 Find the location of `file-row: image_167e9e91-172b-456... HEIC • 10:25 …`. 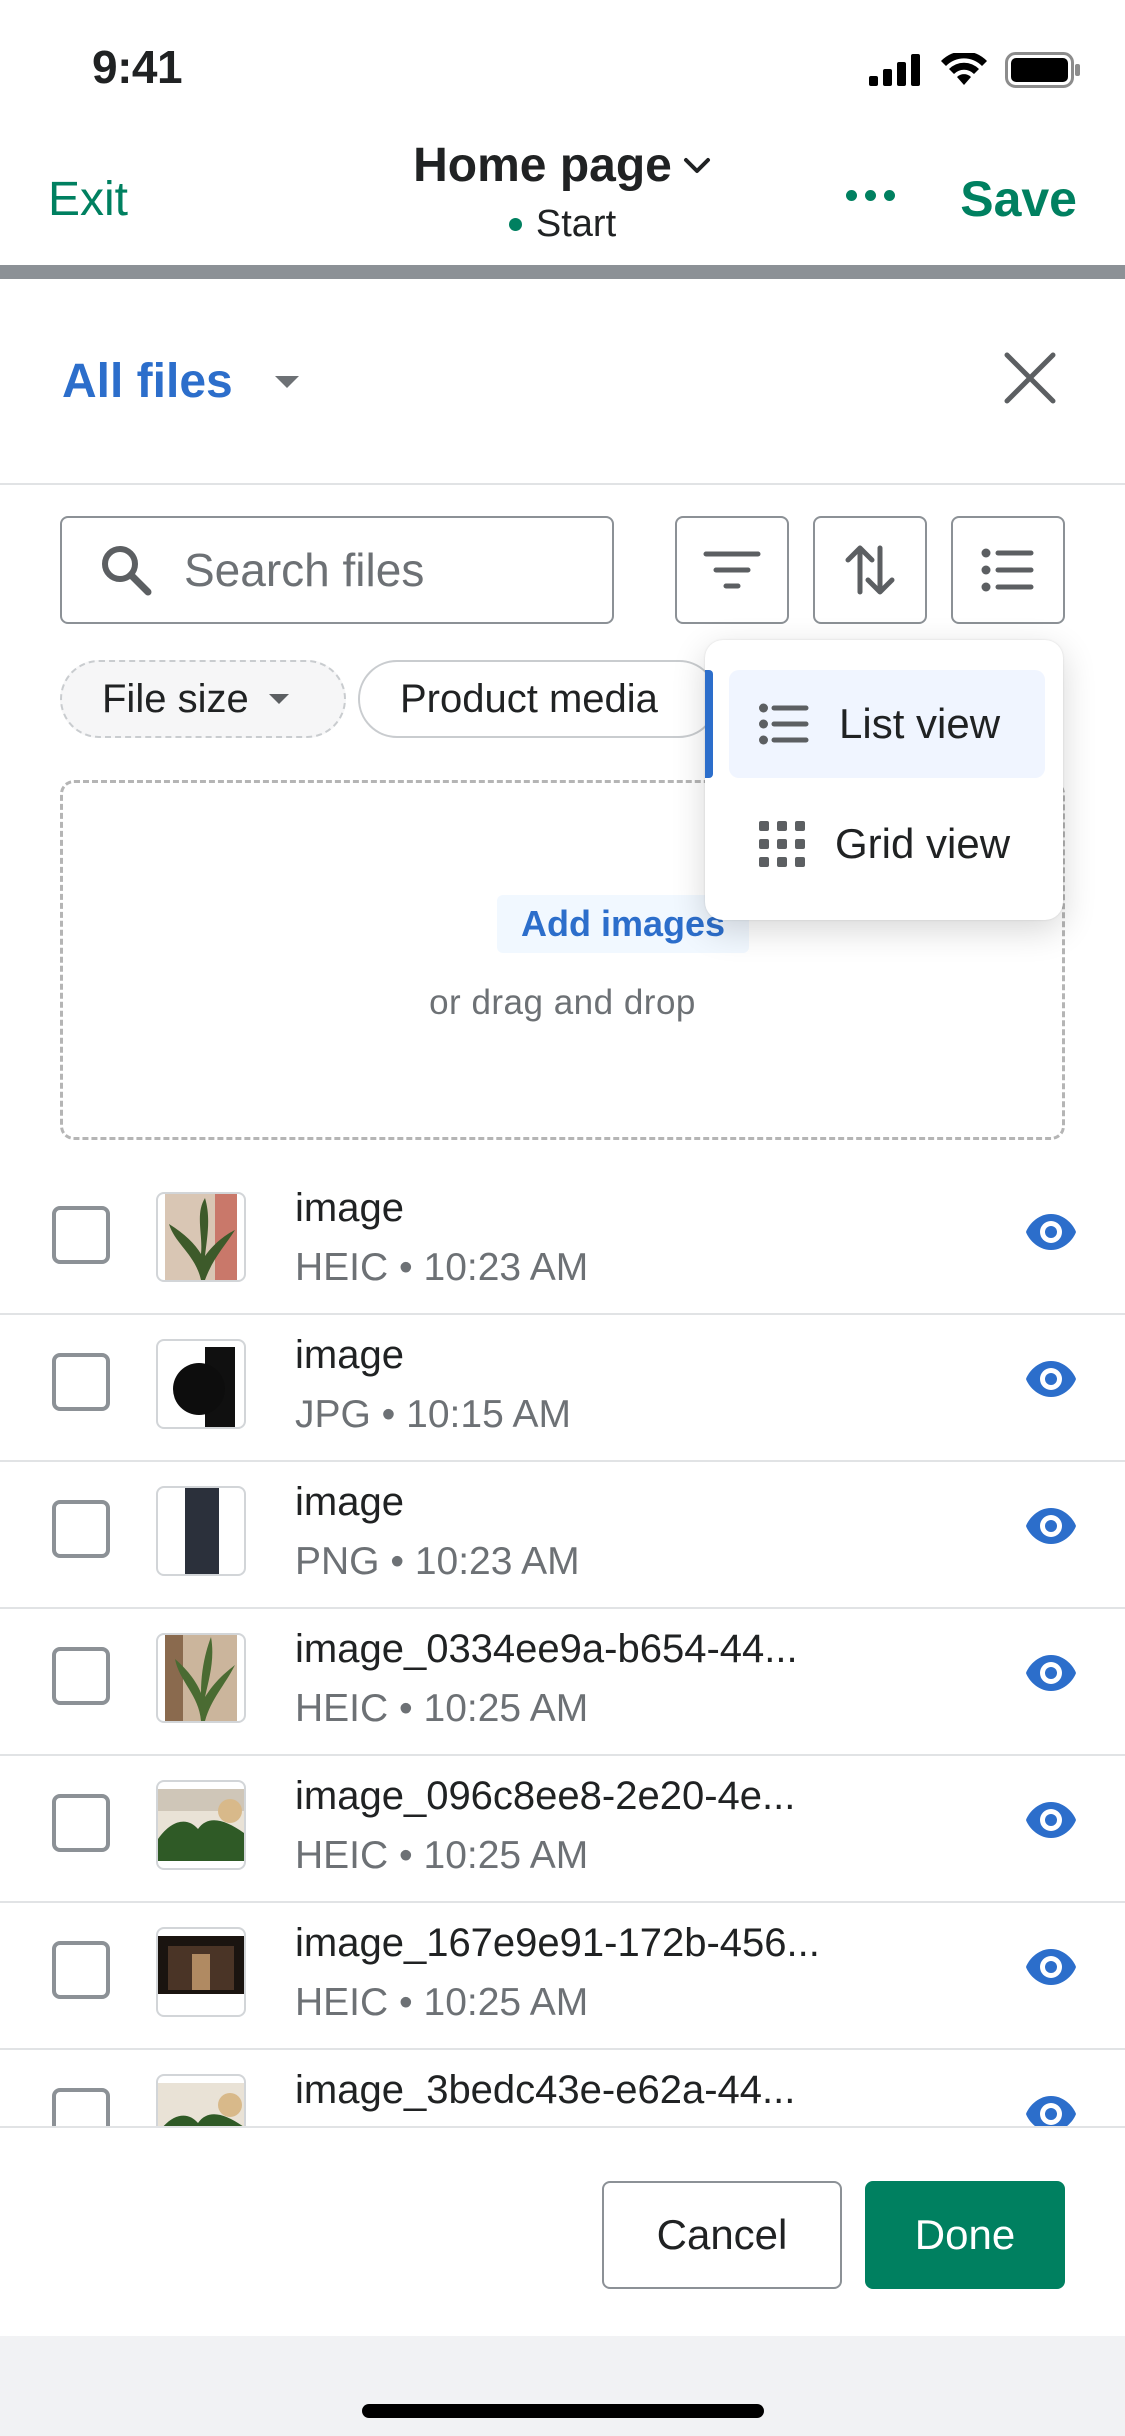

file-row: image_167e9e91-172b-456... HEIC • 10:25 … is located at coordinates (562, 1976).